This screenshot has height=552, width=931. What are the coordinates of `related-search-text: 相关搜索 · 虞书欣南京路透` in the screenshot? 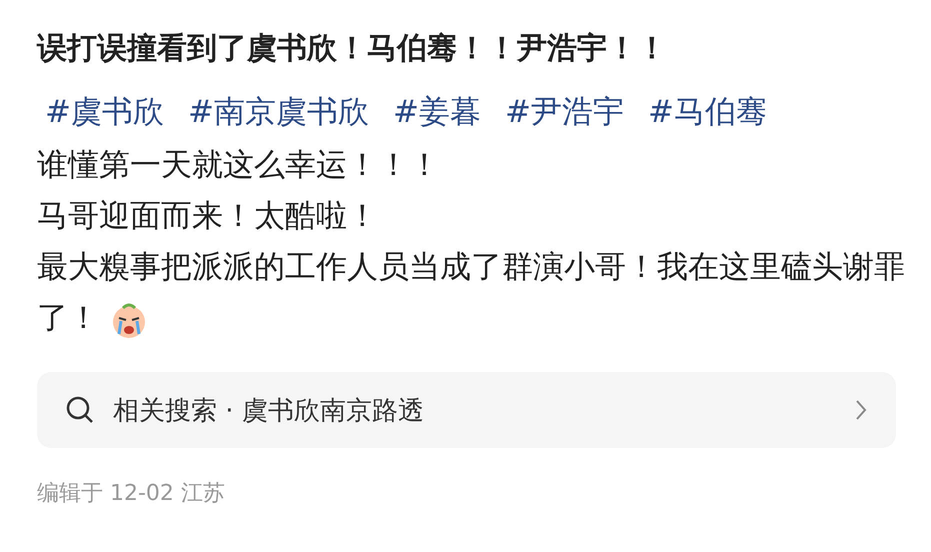 It's located at (269, 411).